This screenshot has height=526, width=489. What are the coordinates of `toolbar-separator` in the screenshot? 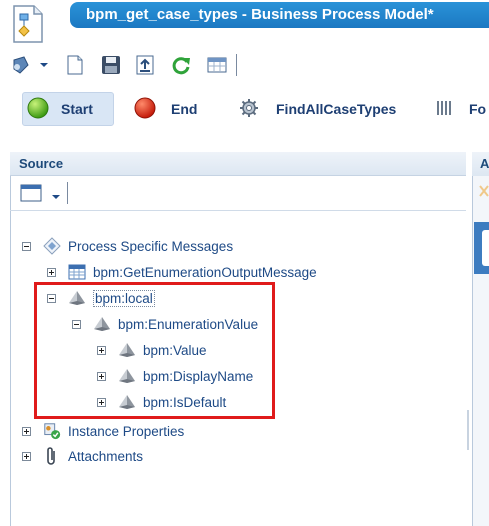 It's located at (236, 65).